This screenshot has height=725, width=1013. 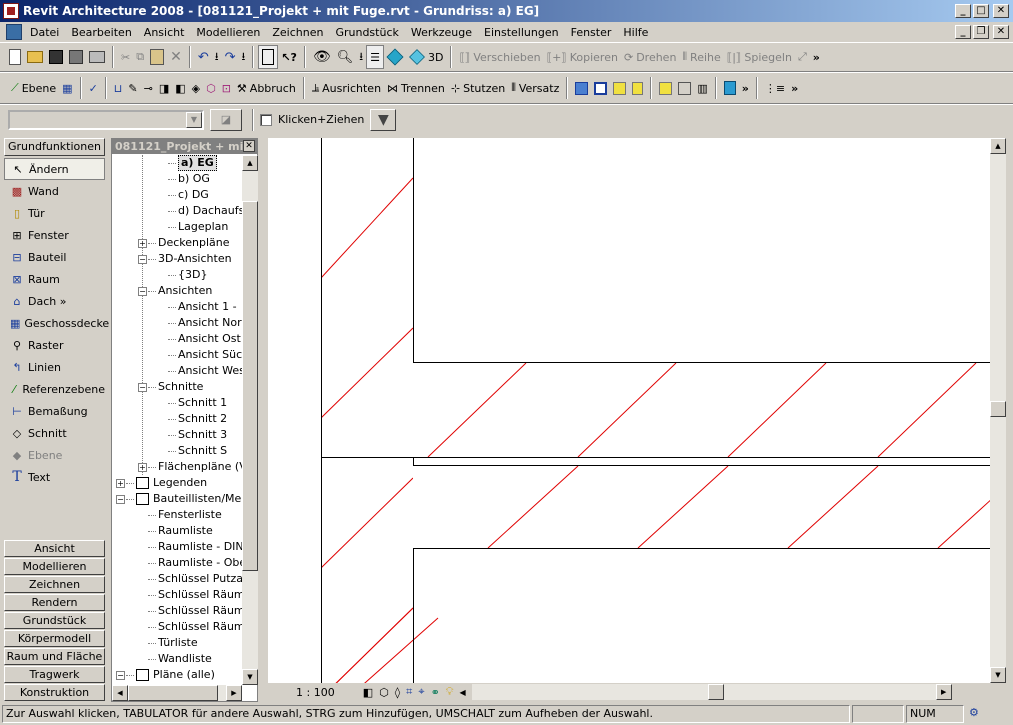 I want to click on design-bar-tab-5: Körpermodell, so click(x=54, y=638).